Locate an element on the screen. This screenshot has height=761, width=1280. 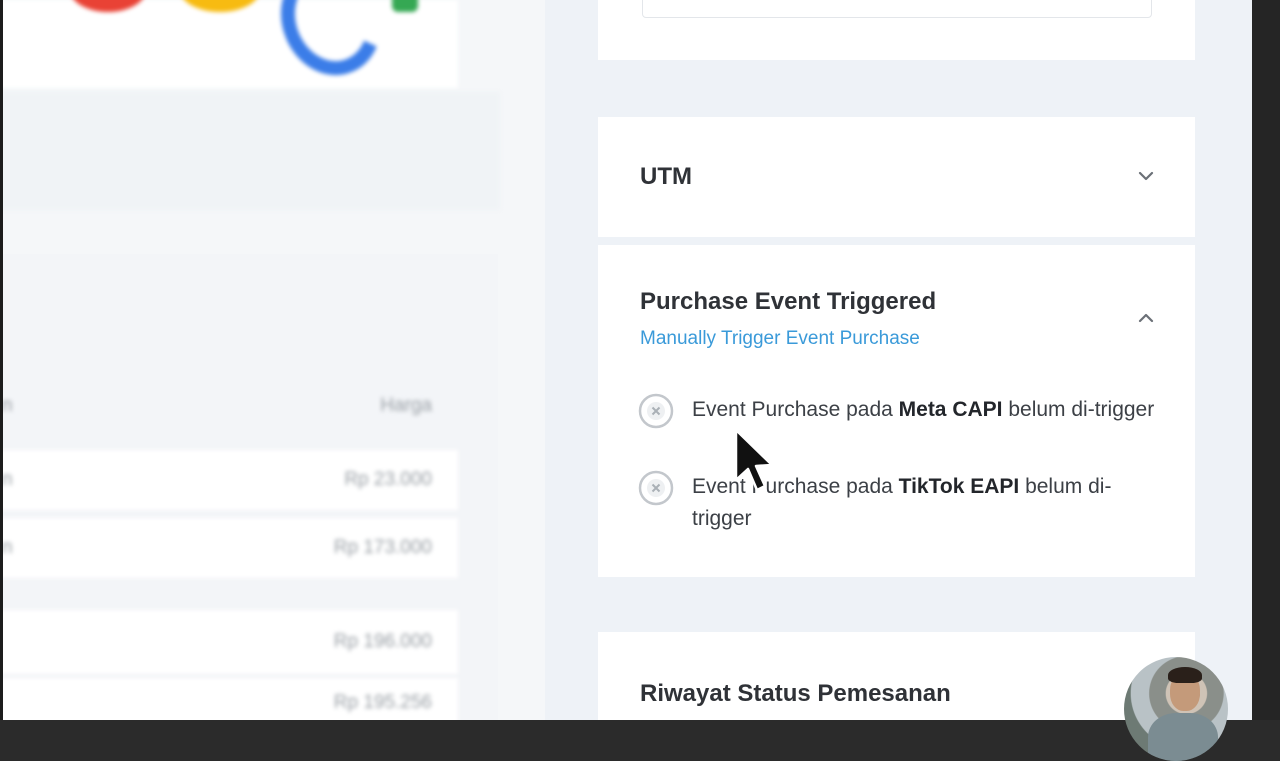
table-row: n Rp 23.000 is located at coordinates (229, 480).